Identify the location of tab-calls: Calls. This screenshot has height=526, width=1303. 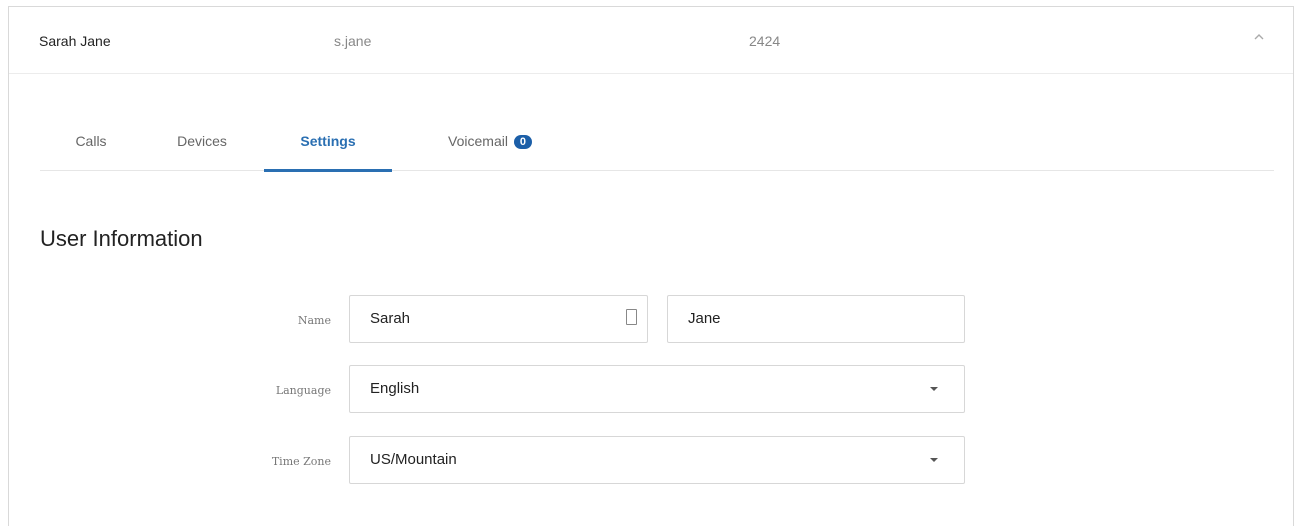
(91, 142).